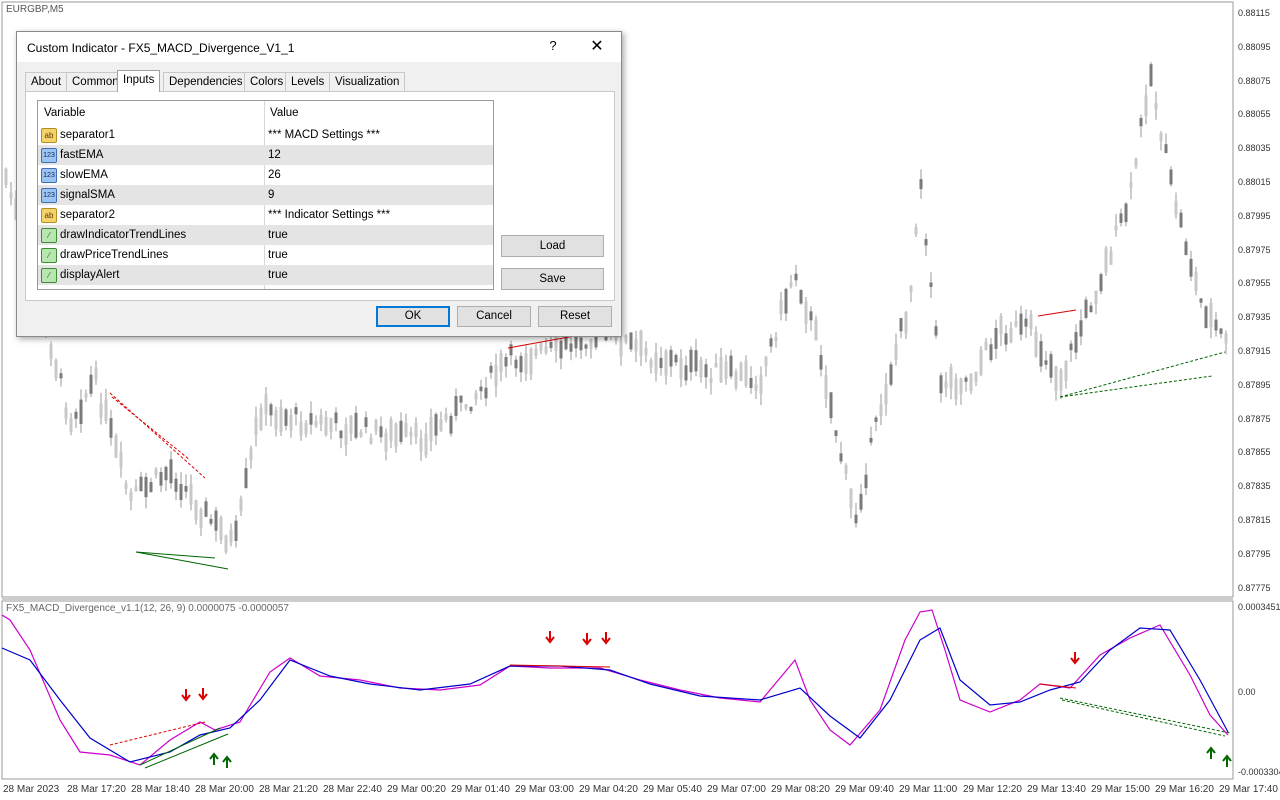 The height and width of the screenshot is (800, 1280). I want to click on load-button: Load, so click(552, 246).